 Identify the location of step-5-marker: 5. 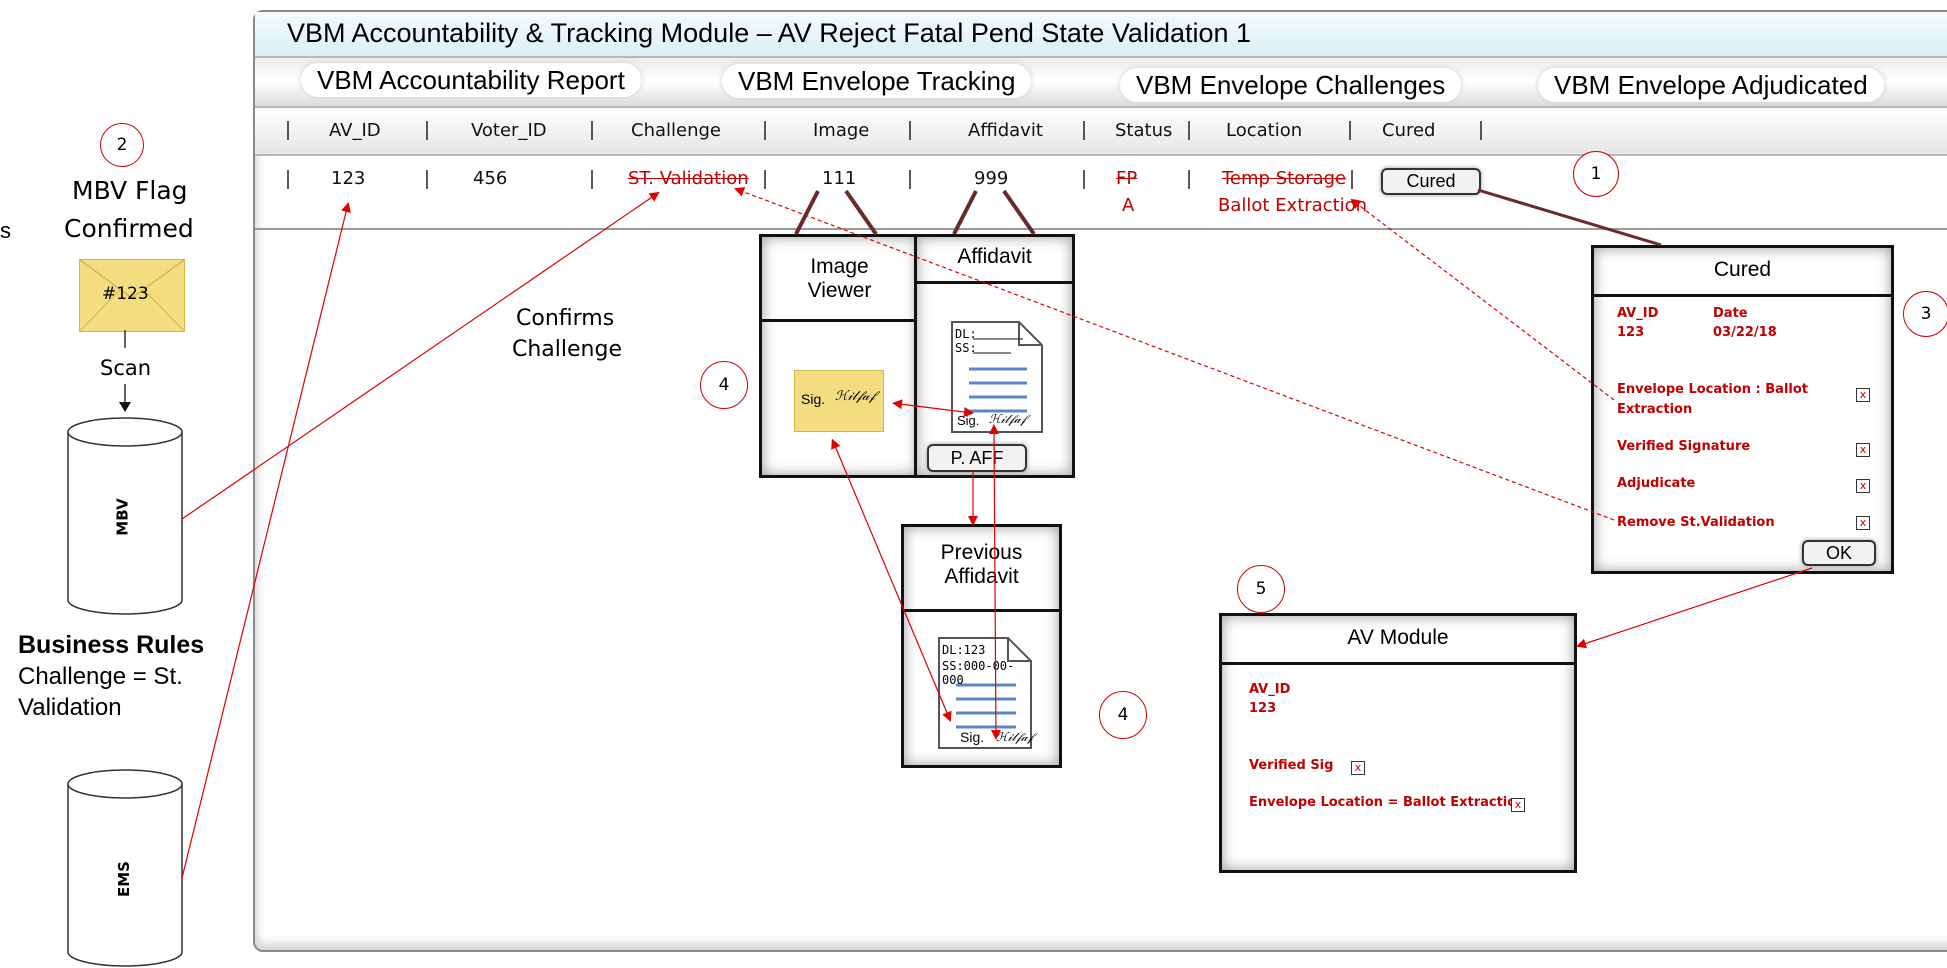
(1261, 589).